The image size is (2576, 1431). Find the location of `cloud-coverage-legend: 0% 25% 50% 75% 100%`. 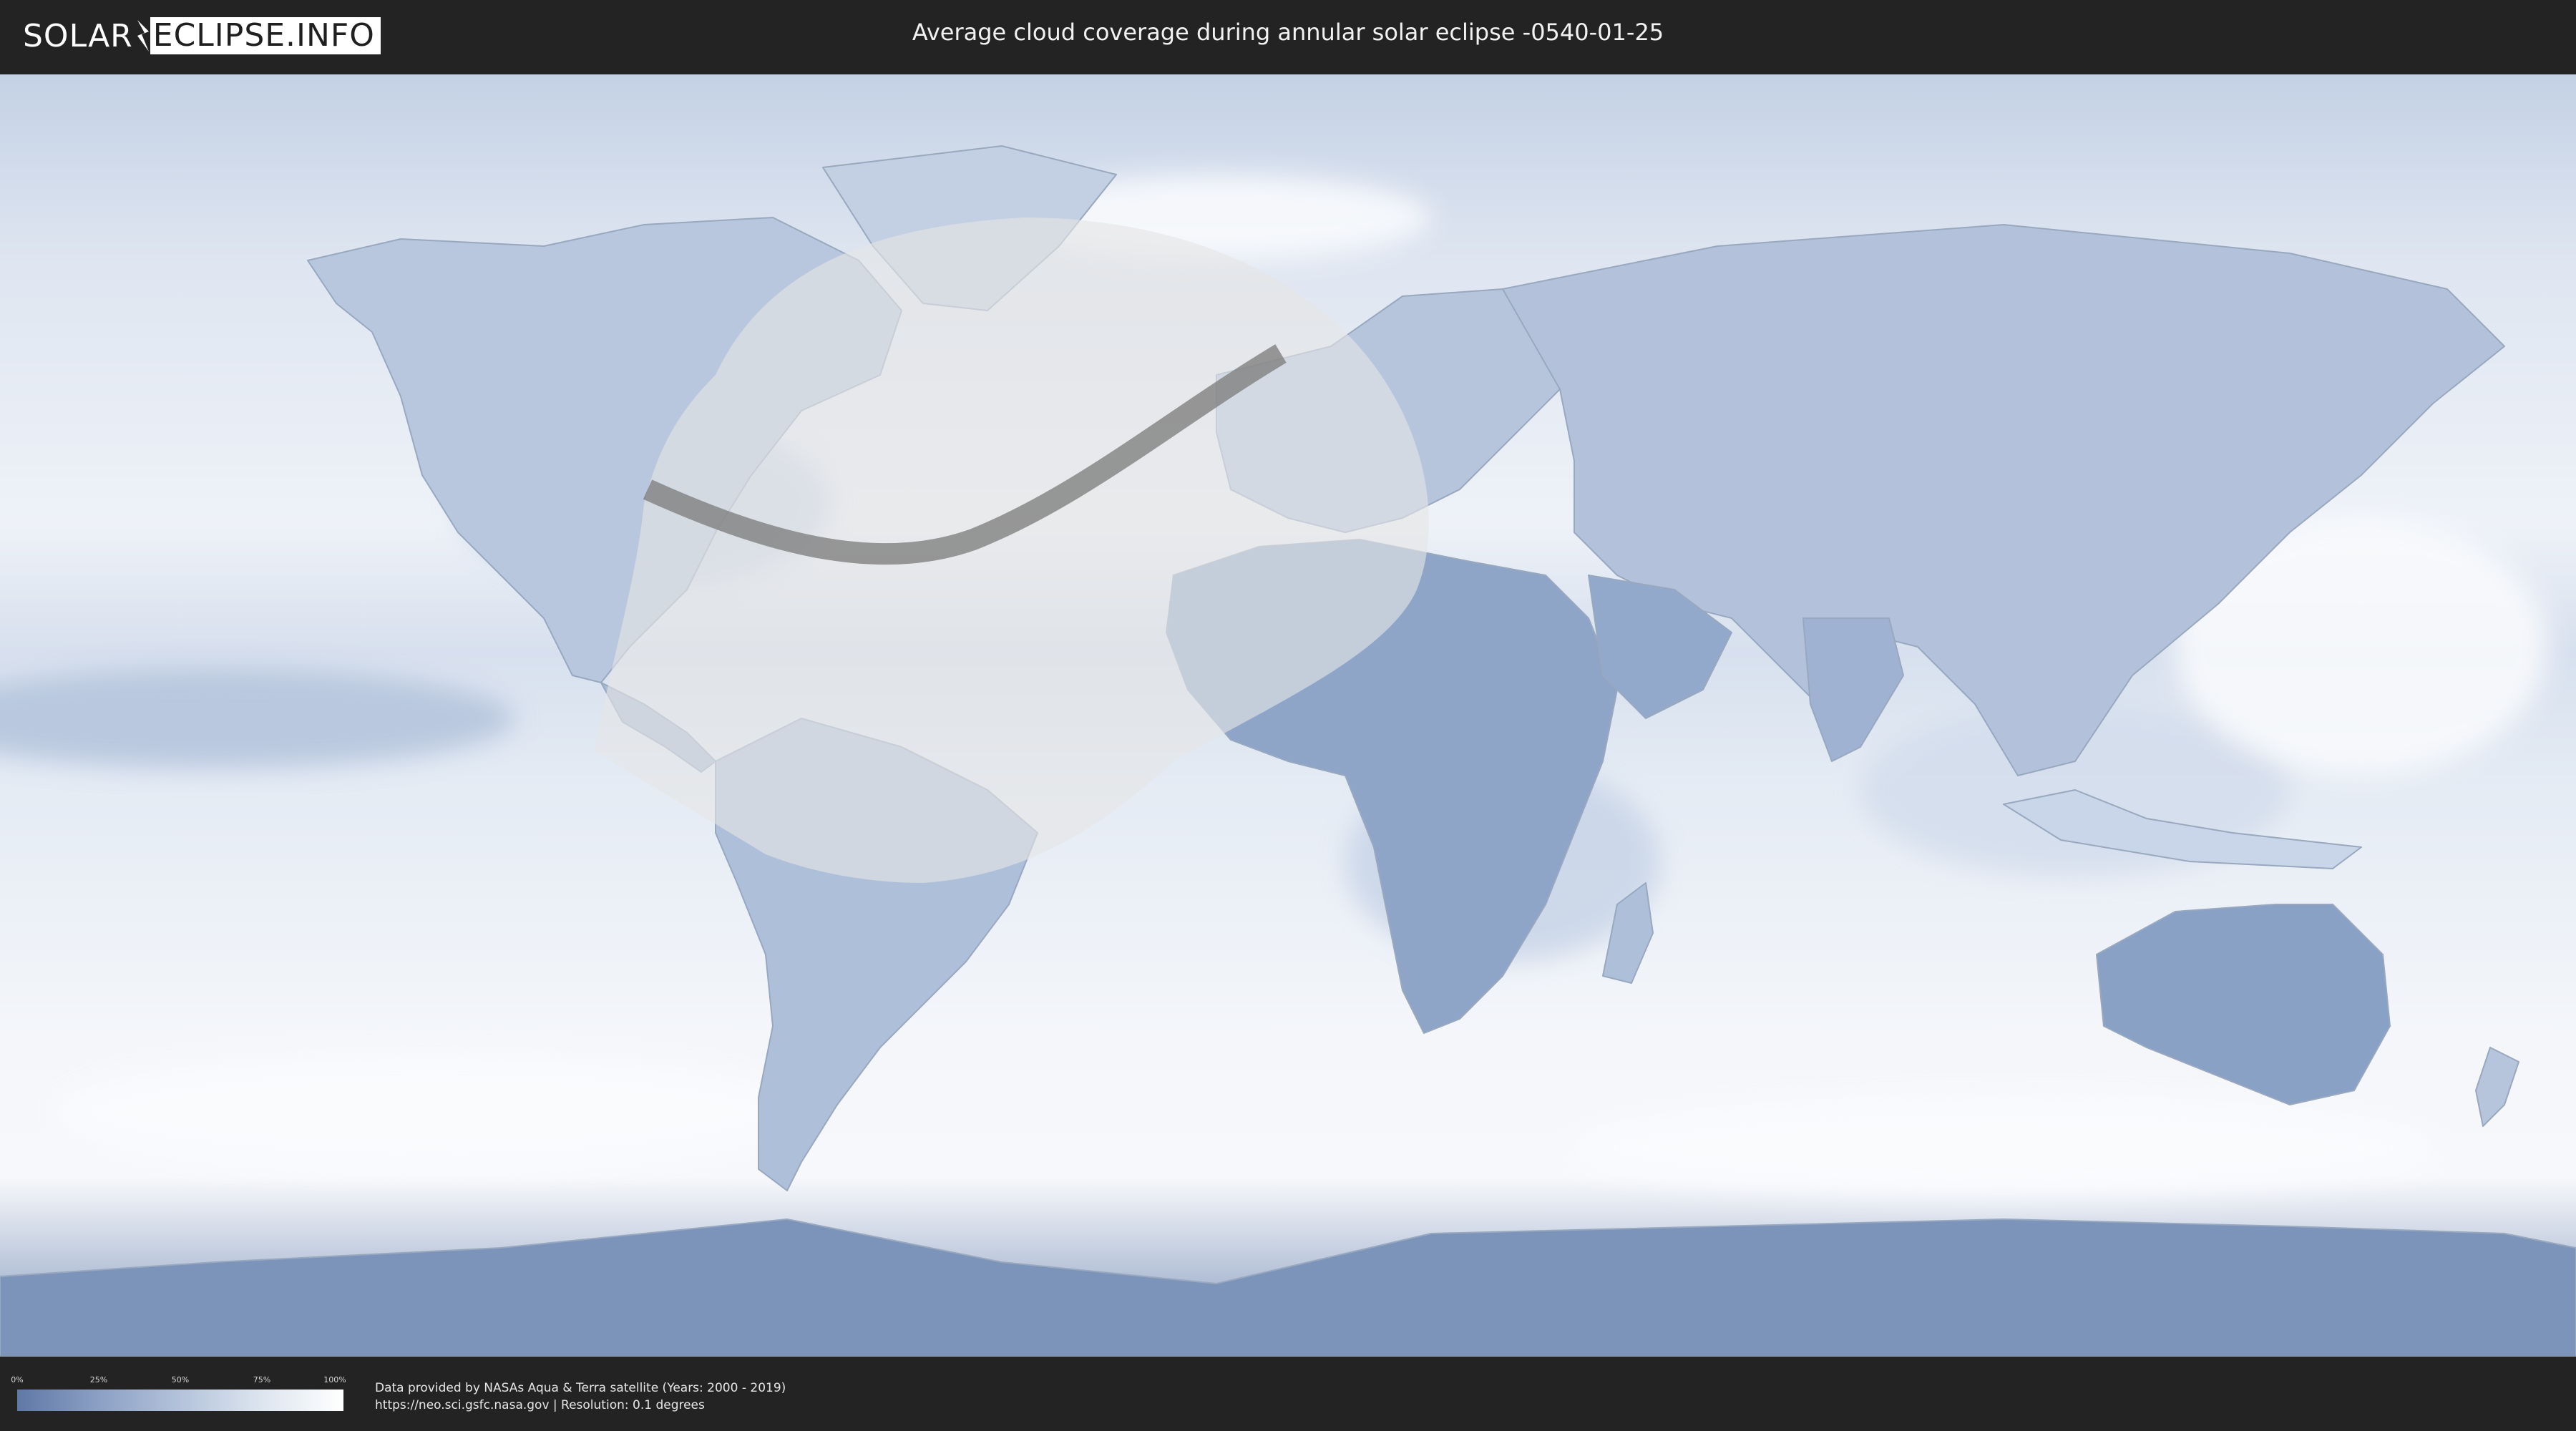

cloud-coverage-legend: 0% 25% 50% 75% 100% is located at coordinates (178, 1393).